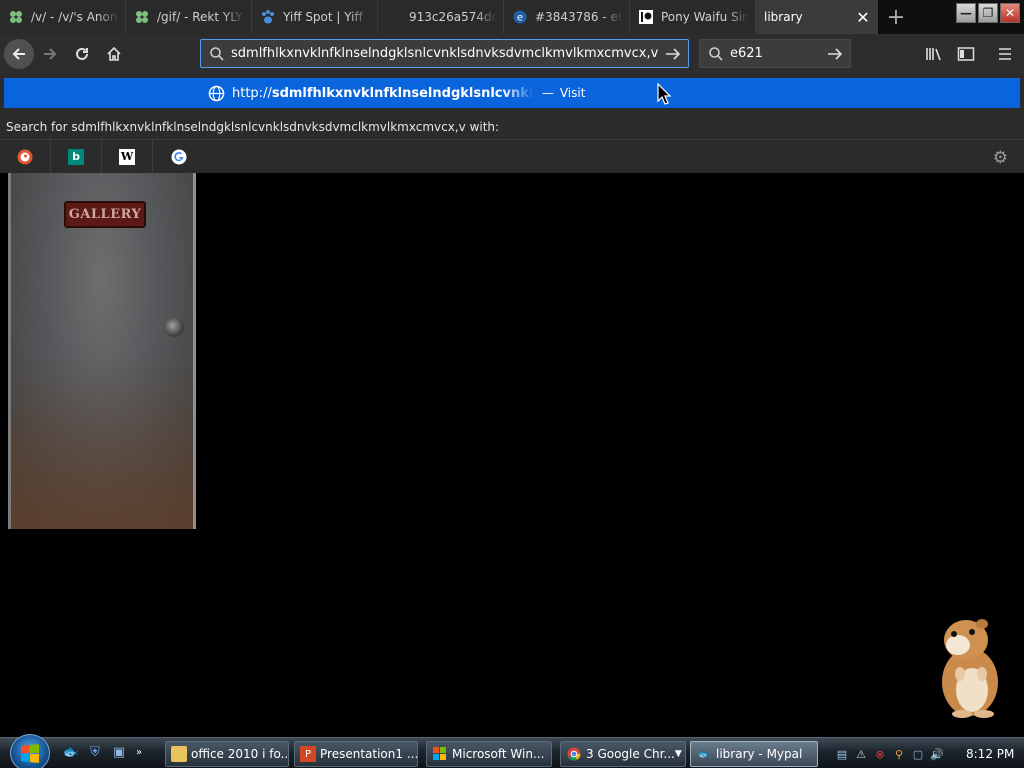 Image resolution: width=1024 pixels, height=768 pixels. Describe the element at coordinates (783, 17) in the screenshot. I see `tab-title: library` at that location.